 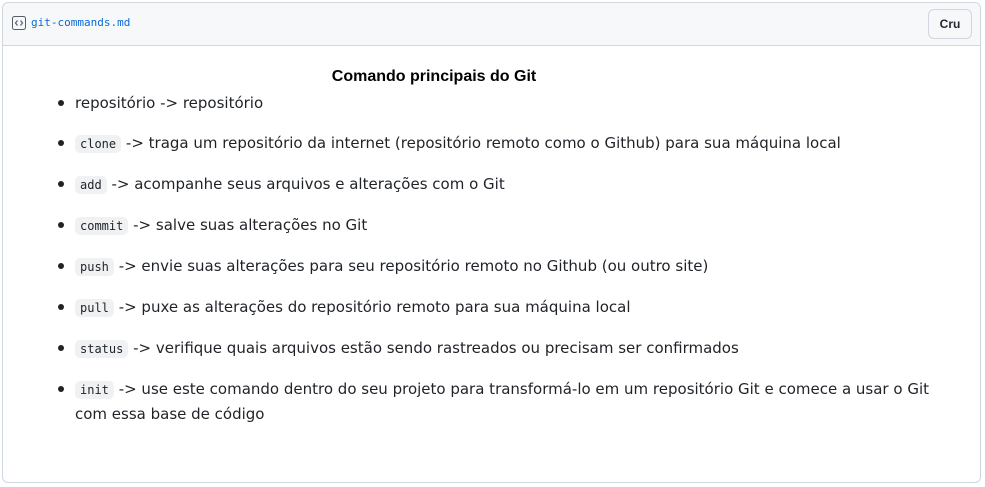 I want to click on command-code: commit, so click(x=102, y=226).